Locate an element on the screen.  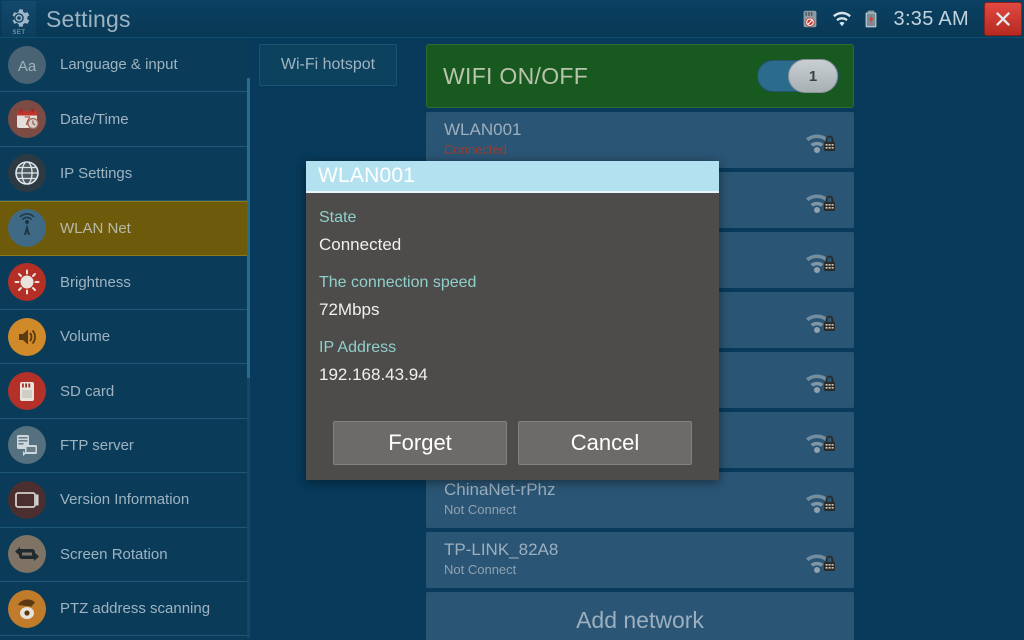
add-network-button: Add network is located at coordinates (640, 616).